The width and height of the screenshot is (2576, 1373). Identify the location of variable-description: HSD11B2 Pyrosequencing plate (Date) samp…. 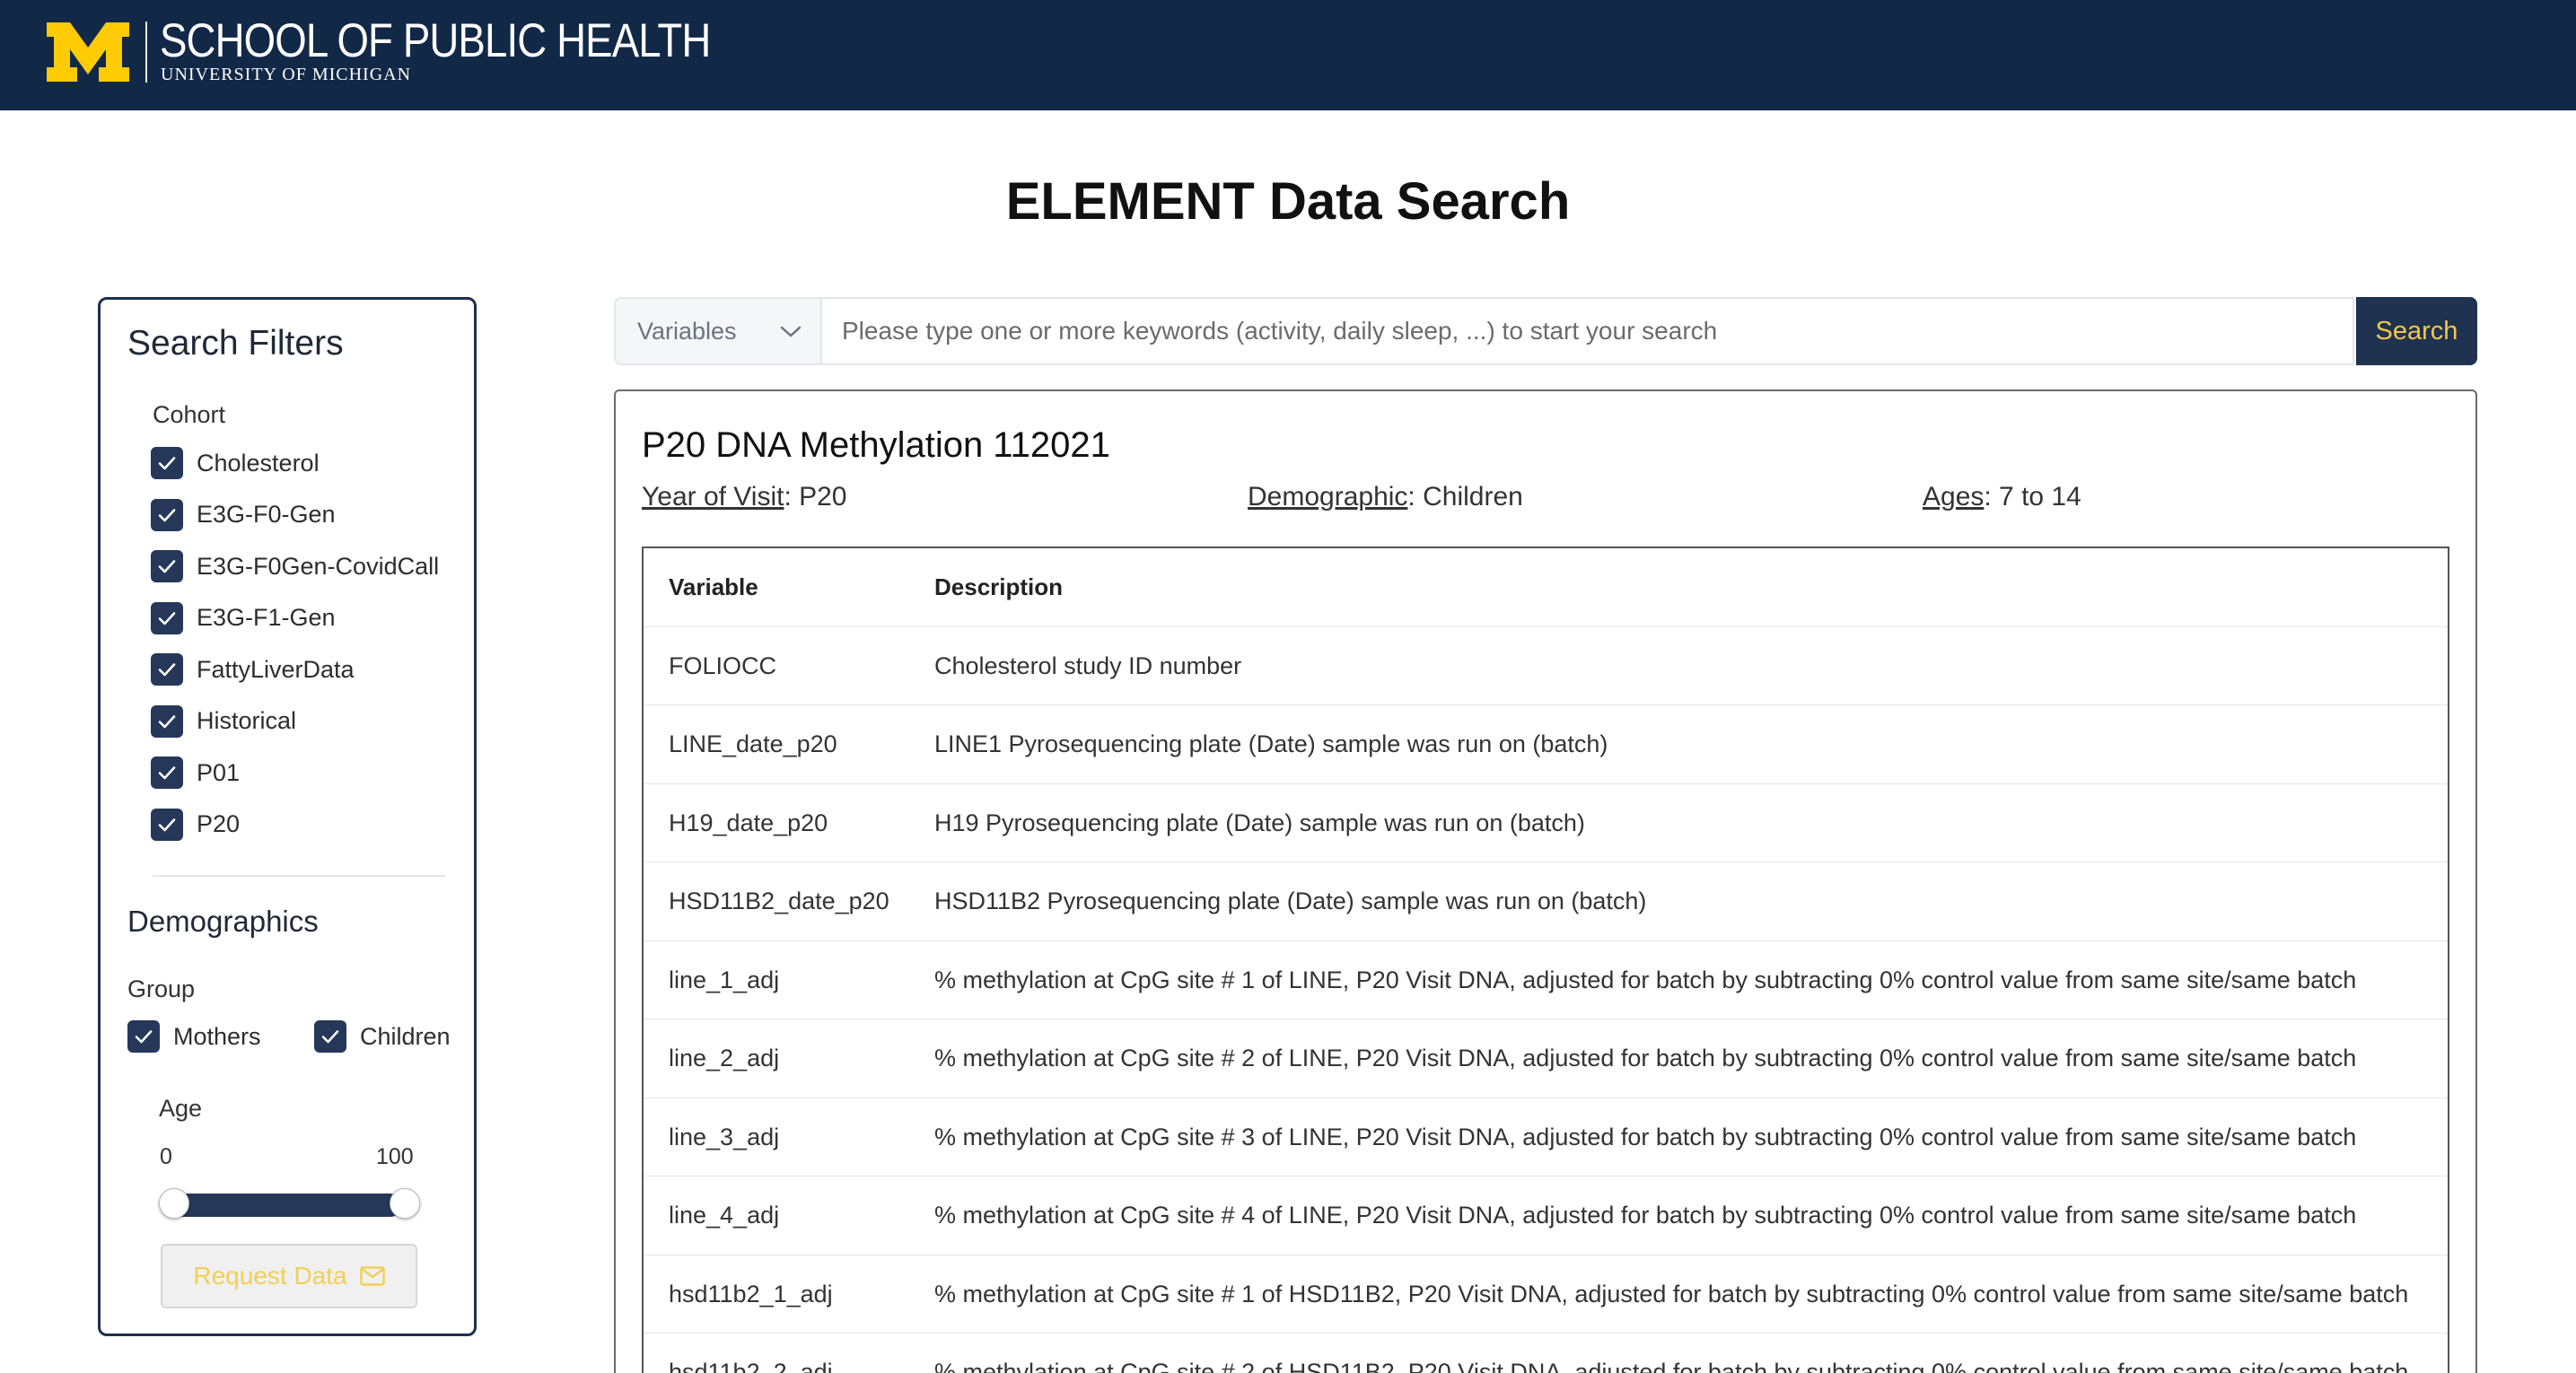
(1290, 901).